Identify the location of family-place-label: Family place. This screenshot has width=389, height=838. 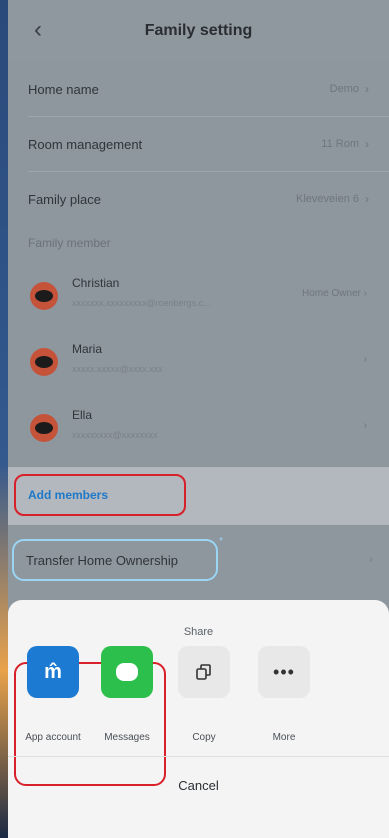
(64, 199).